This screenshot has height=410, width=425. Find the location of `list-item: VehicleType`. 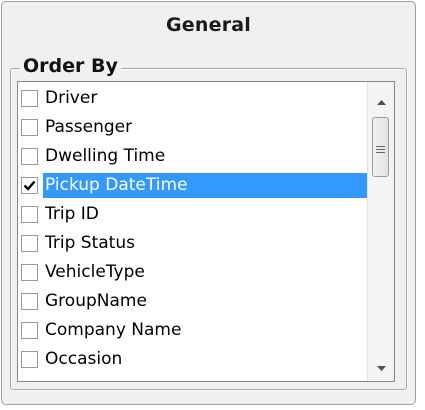

list-item: VehicleType is located at coordinates (193, 272).